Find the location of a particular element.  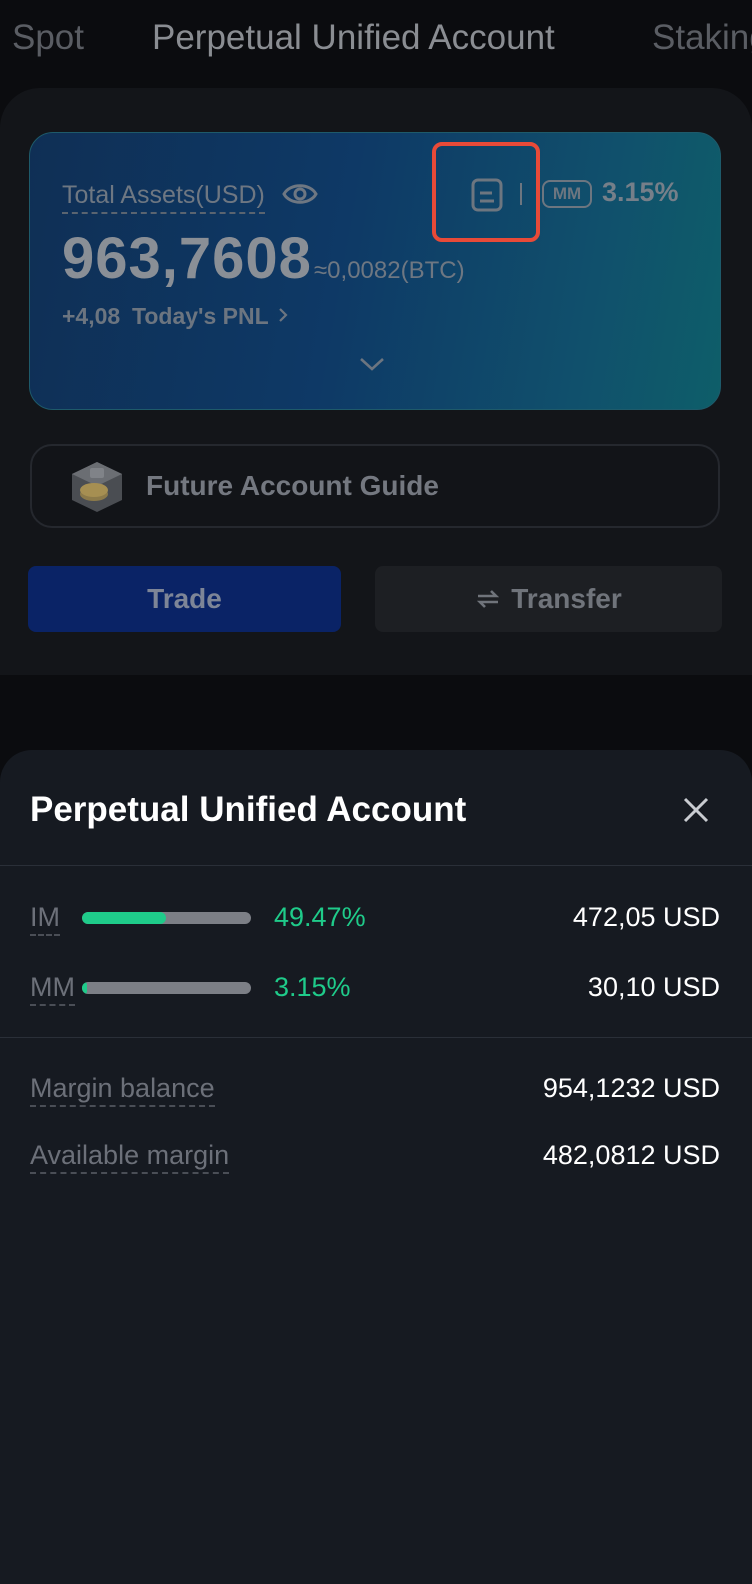

transfer-label: Transfer is located at coordinates (566, 598).